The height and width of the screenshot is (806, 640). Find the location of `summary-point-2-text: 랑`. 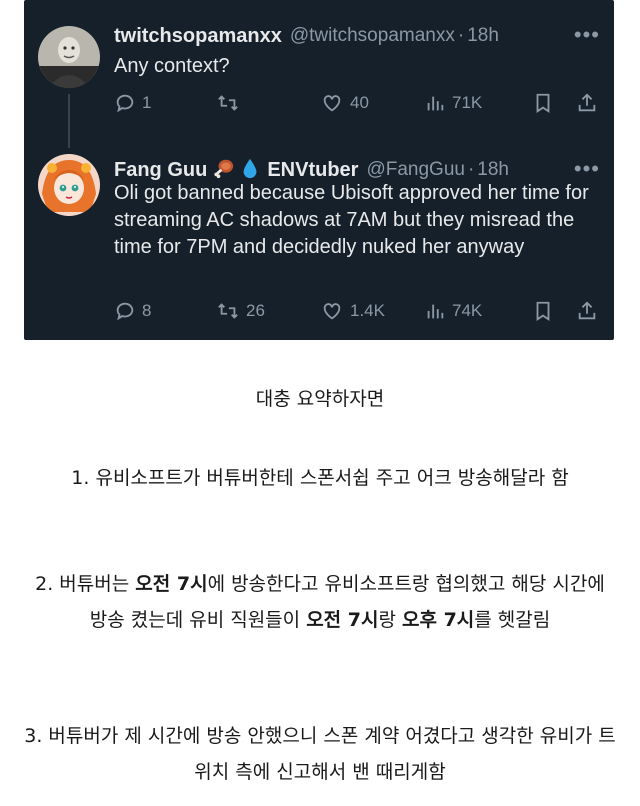

summary-point-2-text: 랑 is located at coordinates (390, 620).